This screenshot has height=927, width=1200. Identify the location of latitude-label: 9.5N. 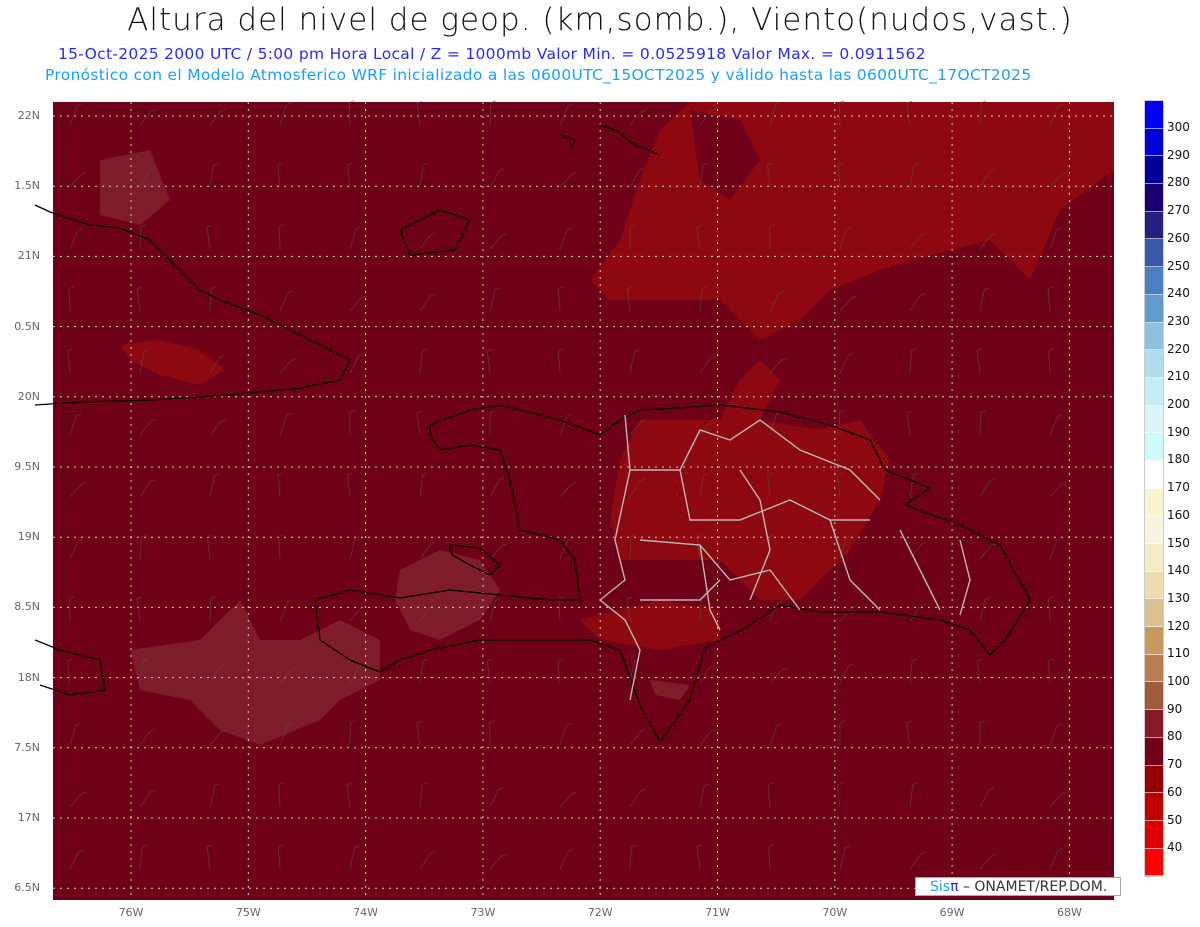
(27, 466).